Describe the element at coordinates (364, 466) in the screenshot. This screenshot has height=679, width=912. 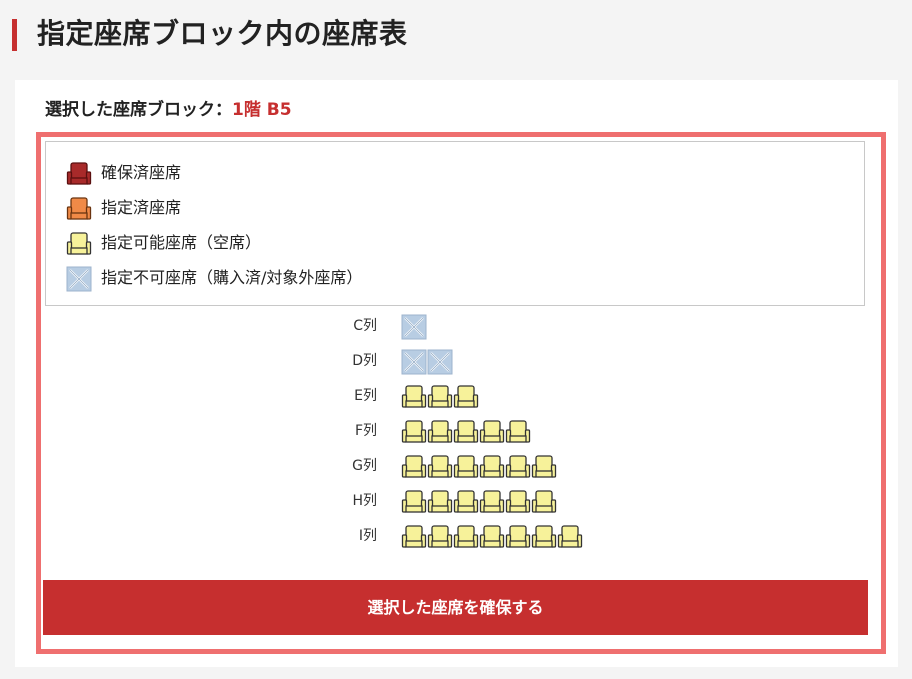
I see `row-label: G列` at that location.